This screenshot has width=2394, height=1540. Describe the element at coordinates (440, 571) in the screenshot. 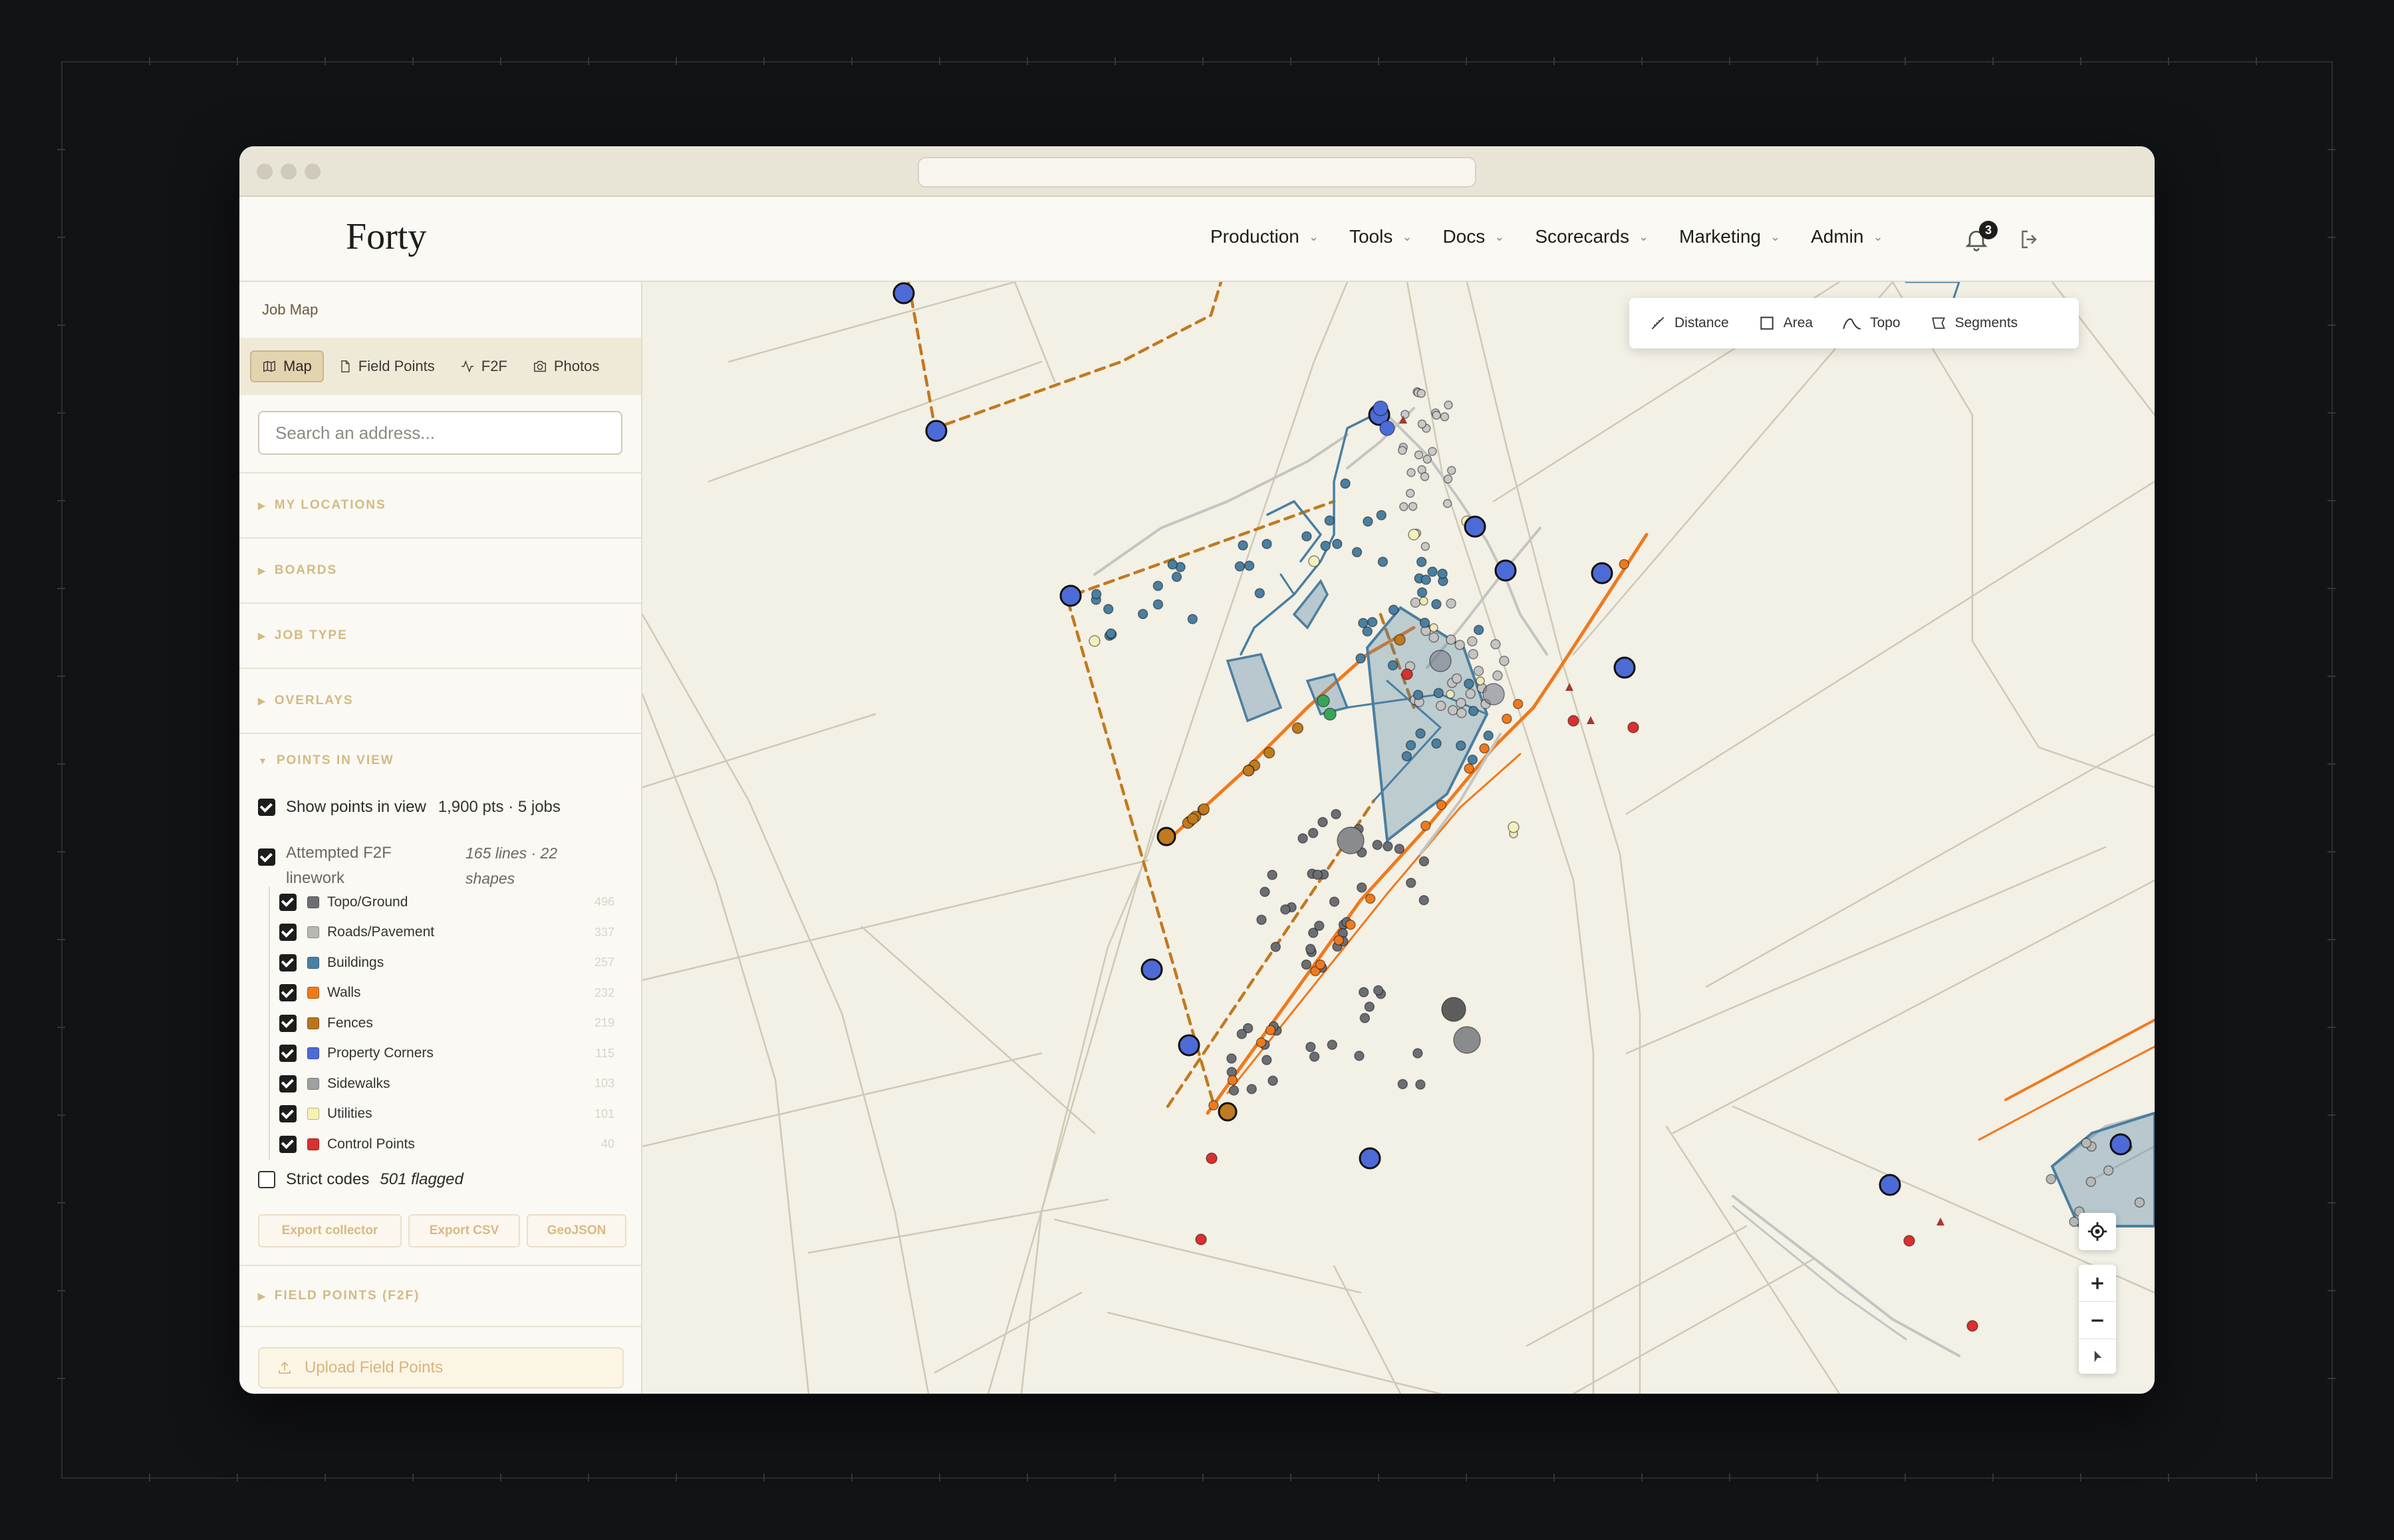

I see `section-boards: ▶ BOARDS` at that location.